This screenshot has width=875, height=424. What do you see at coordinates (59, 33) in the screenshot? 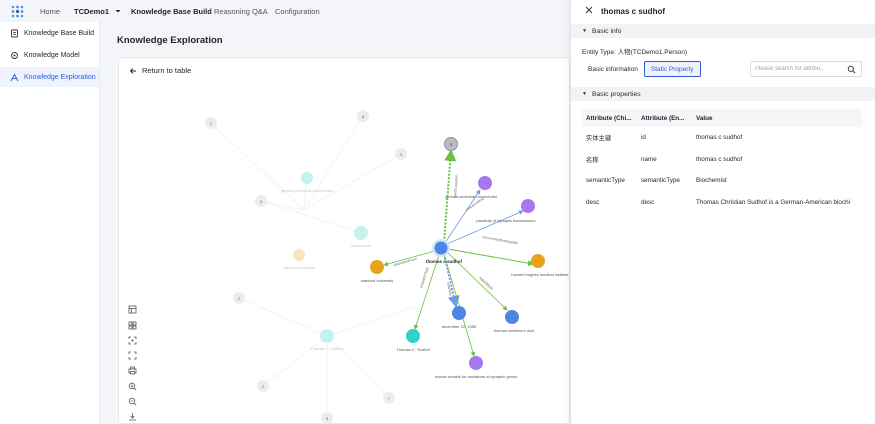
I see `sidebar-item-label: Knowledge Base Build` at bounding box center [59, 33].